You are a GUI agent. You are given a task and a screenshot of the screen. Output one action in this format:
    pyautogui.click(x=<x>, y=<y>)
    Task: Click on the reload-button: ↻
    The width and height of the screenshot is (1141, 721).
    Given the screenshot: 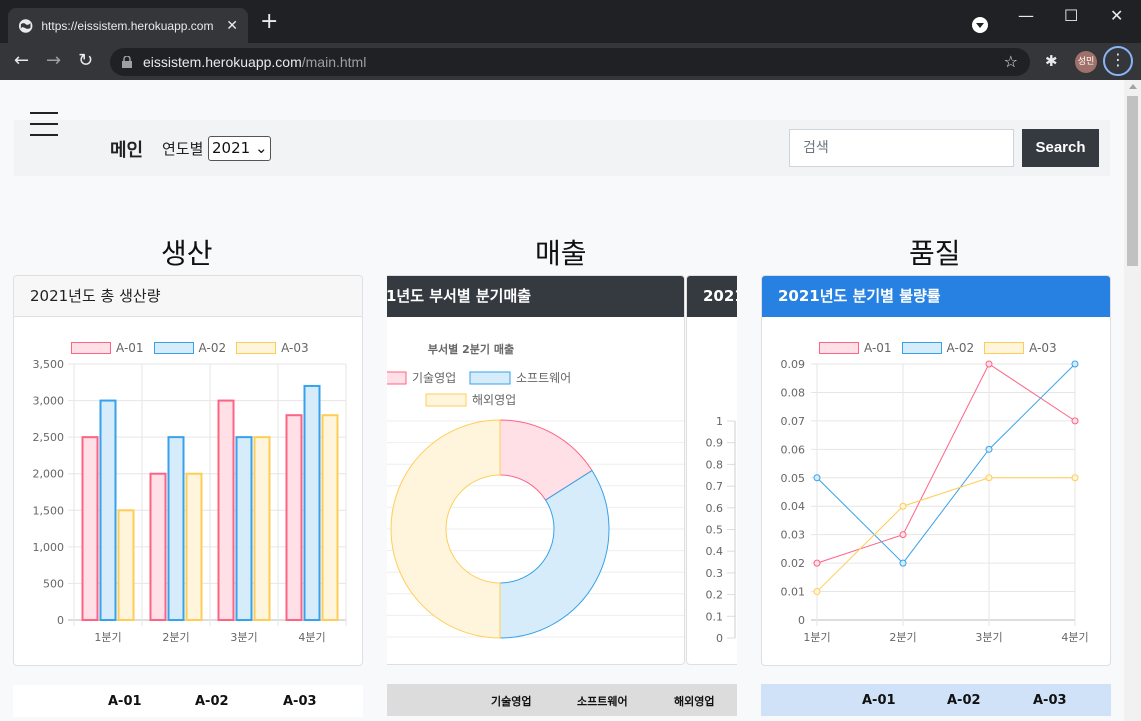 What is the action you would take?
    pyautogui.click(x=85, y=61)
    